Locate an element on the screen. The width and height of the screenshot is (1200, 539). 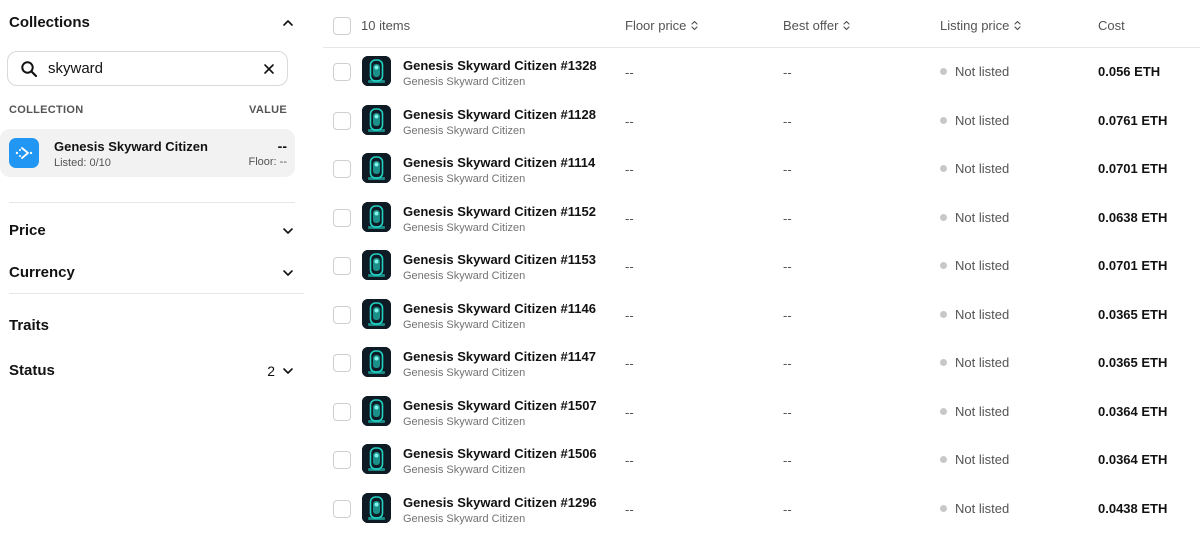
collection-logo-icon is located at coordinates (24, 153).